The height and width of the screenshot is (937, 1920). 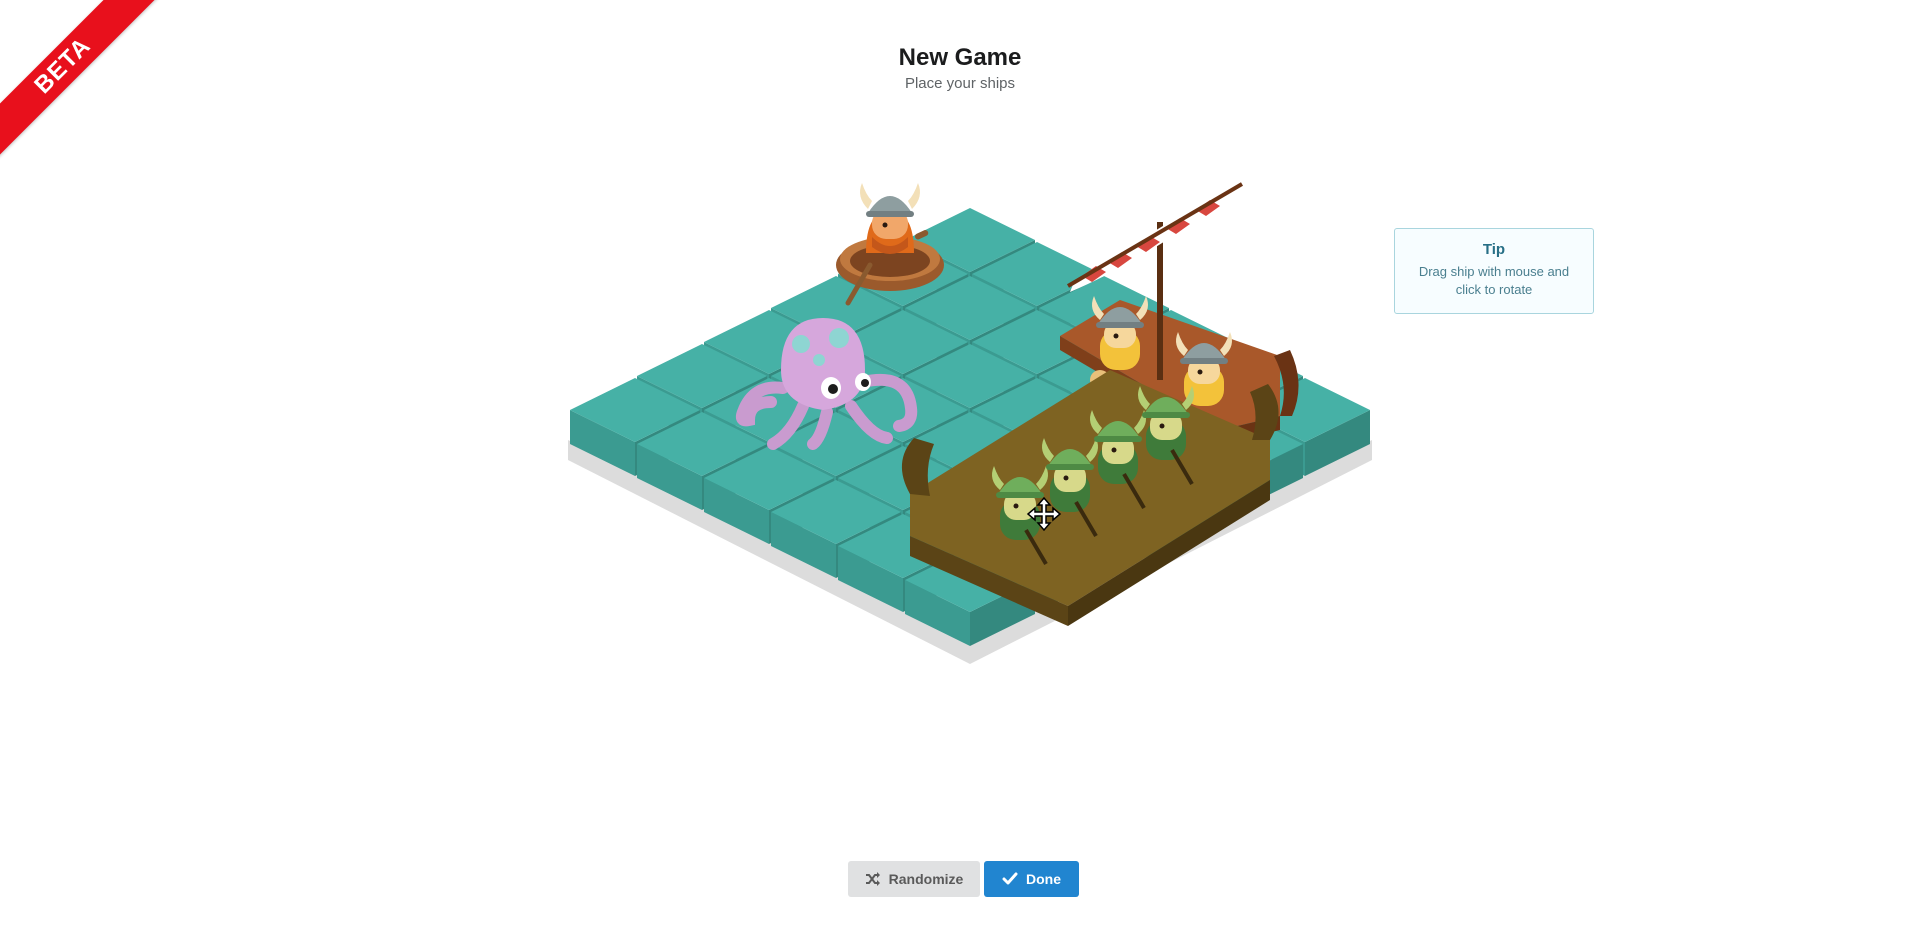 What do you see at coordinates (1494, 249) in the screenshot?
I see `tip-title: Tip` at bounding box center [1494, 249].